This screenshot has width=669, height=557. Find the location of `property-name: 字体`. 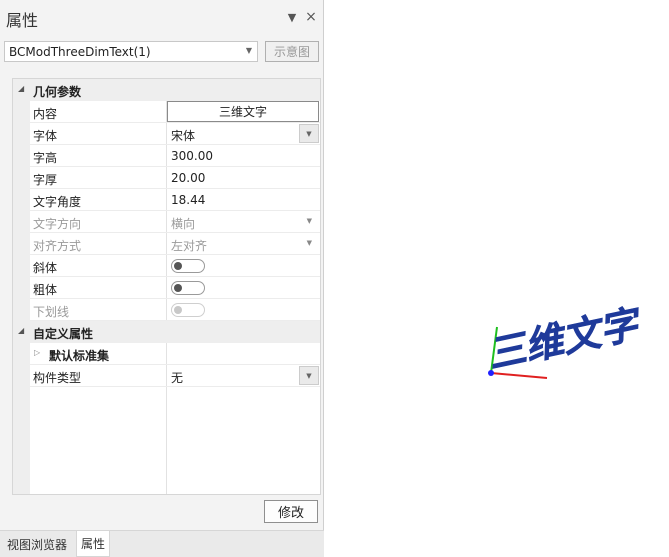

property-name: 字体 is located at coordinates (45, 136).